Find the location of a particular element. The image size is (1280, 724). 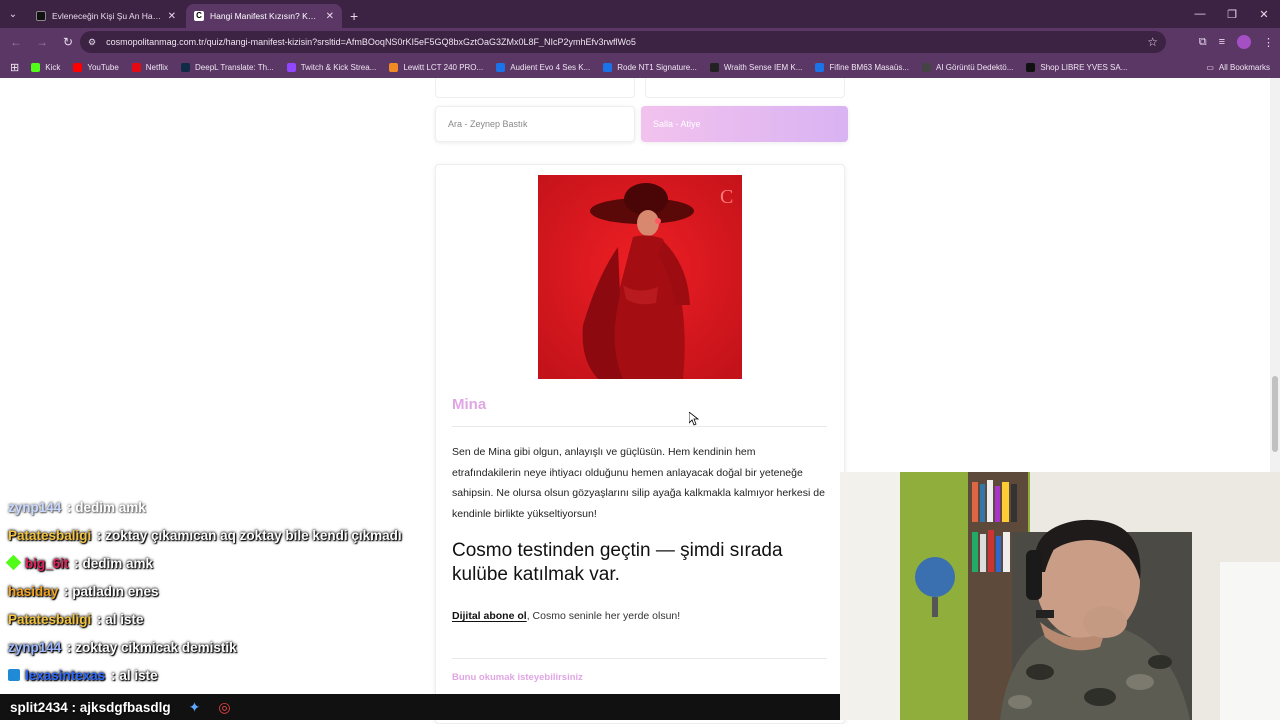

result-image: C is located at coordinates (640, 277).